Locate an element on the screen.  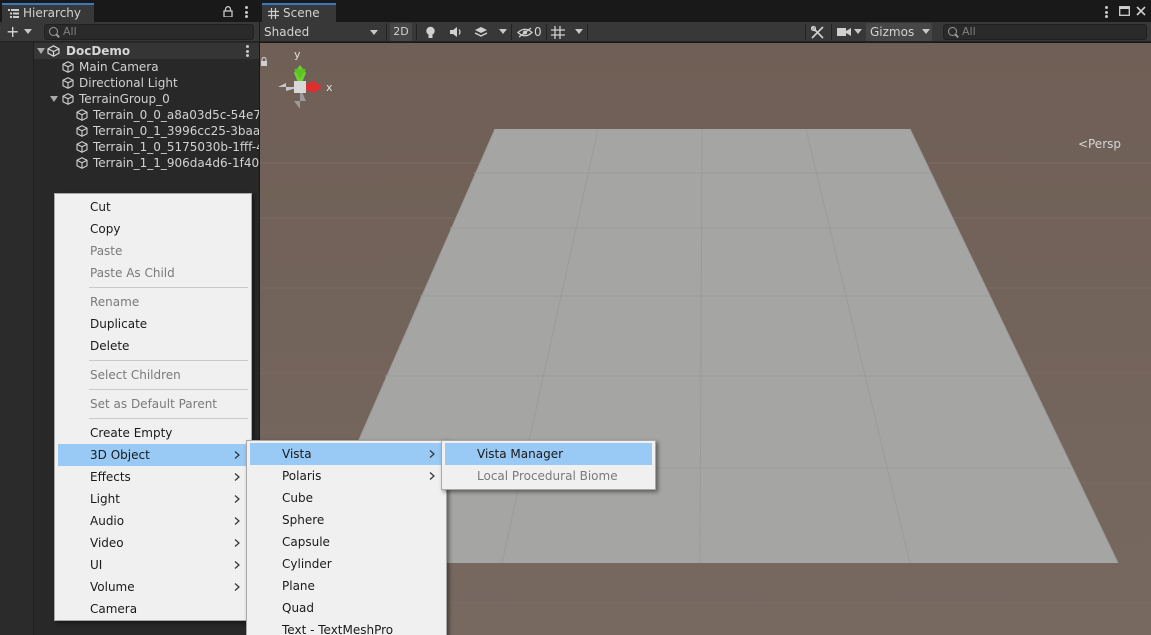
hierarchy-item-label: Terrain_1_0_5175030b-1fff-4 is located at coordinates (176, 147).